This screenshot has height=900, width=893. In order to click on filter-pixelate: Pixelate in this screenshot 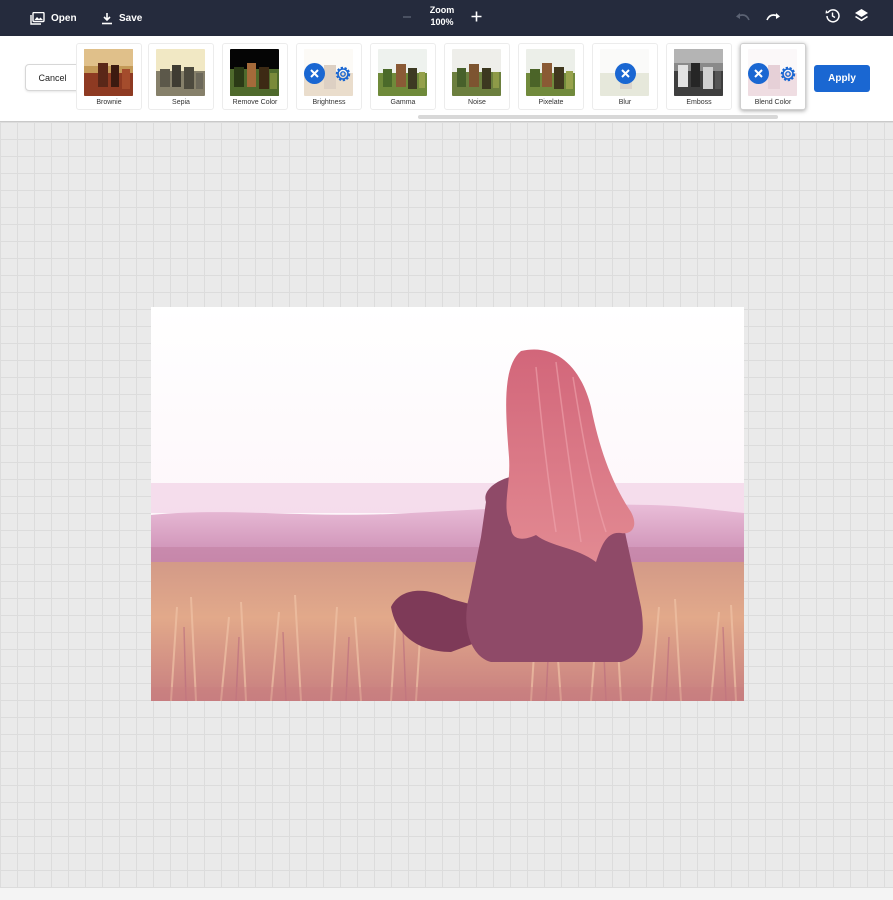, I will do `click(551, 76)`.